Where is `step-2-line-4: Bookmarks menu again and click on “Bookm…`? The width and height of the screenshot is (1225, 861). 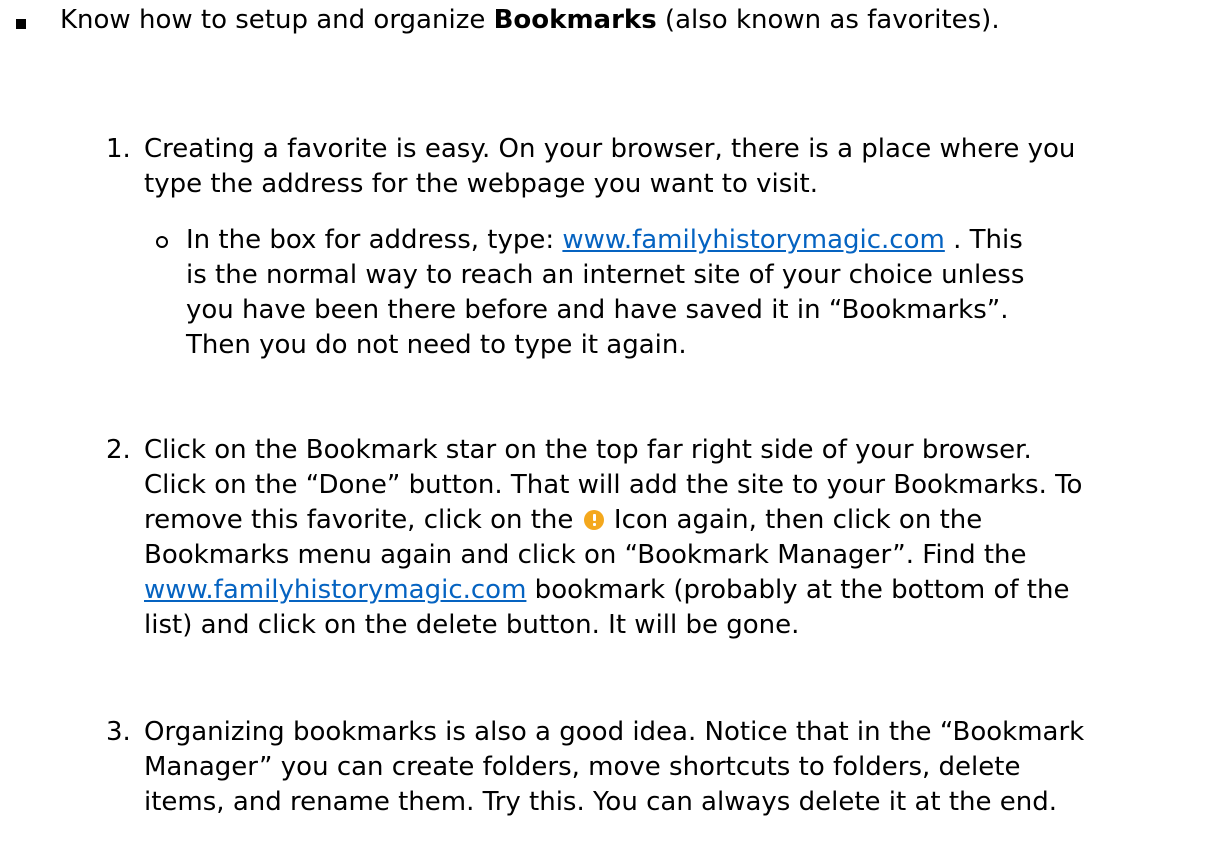
step-2-line-4: Bookmarks menu again and click on “Bookm… is located at coordinates (585, 555).